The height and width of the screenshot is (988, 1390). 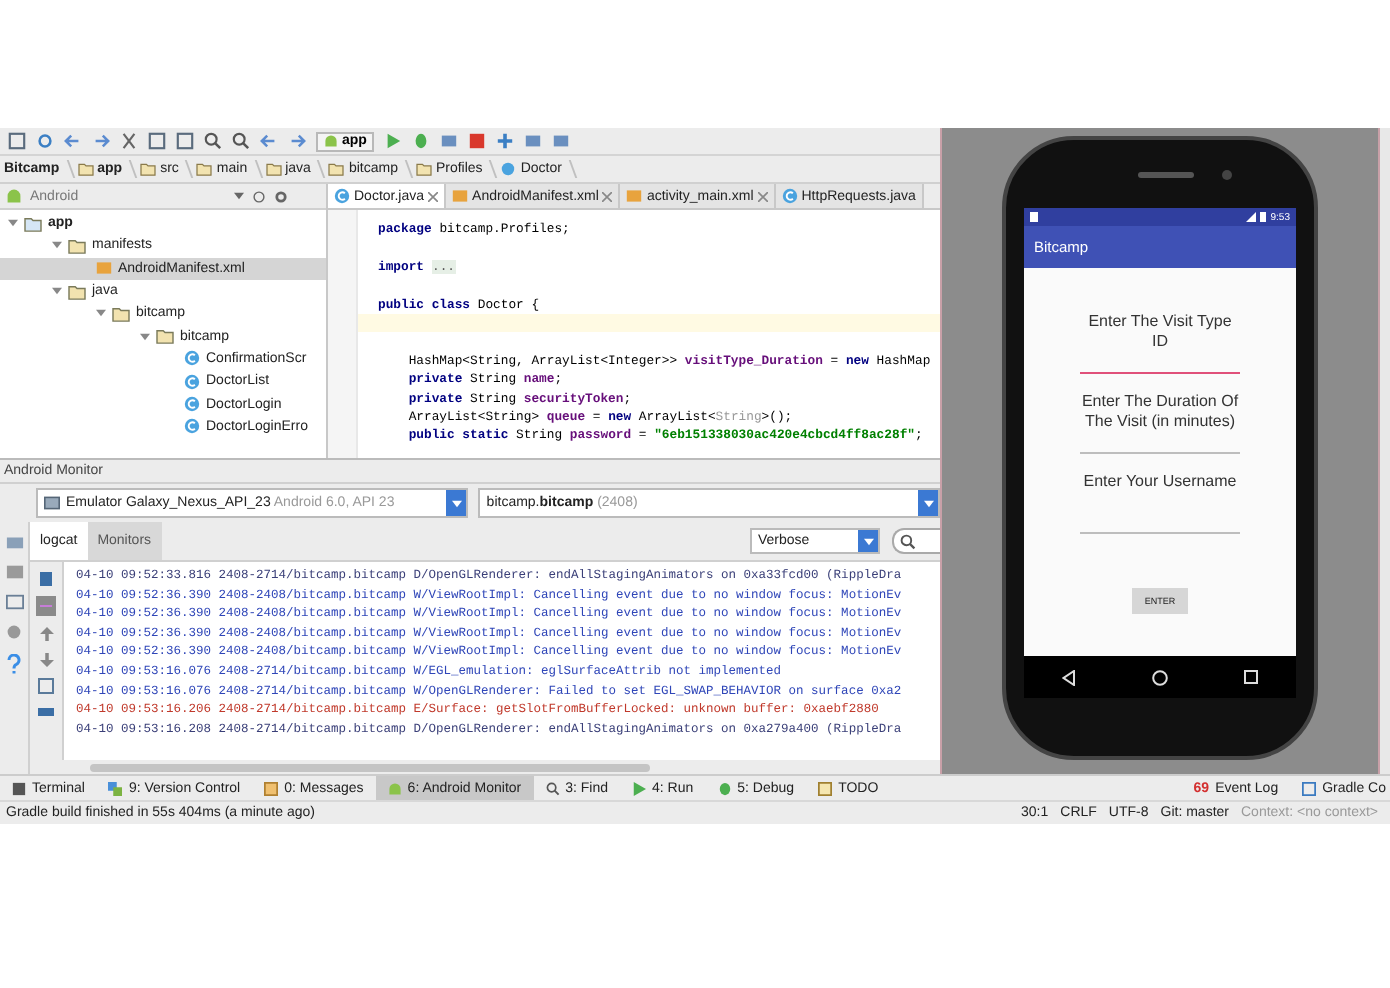 What do you see at coordinates (1160, 343) in the screenshot?
I see `input-field: Enter The Visit Type ID` at bounding box center [1160, 343].